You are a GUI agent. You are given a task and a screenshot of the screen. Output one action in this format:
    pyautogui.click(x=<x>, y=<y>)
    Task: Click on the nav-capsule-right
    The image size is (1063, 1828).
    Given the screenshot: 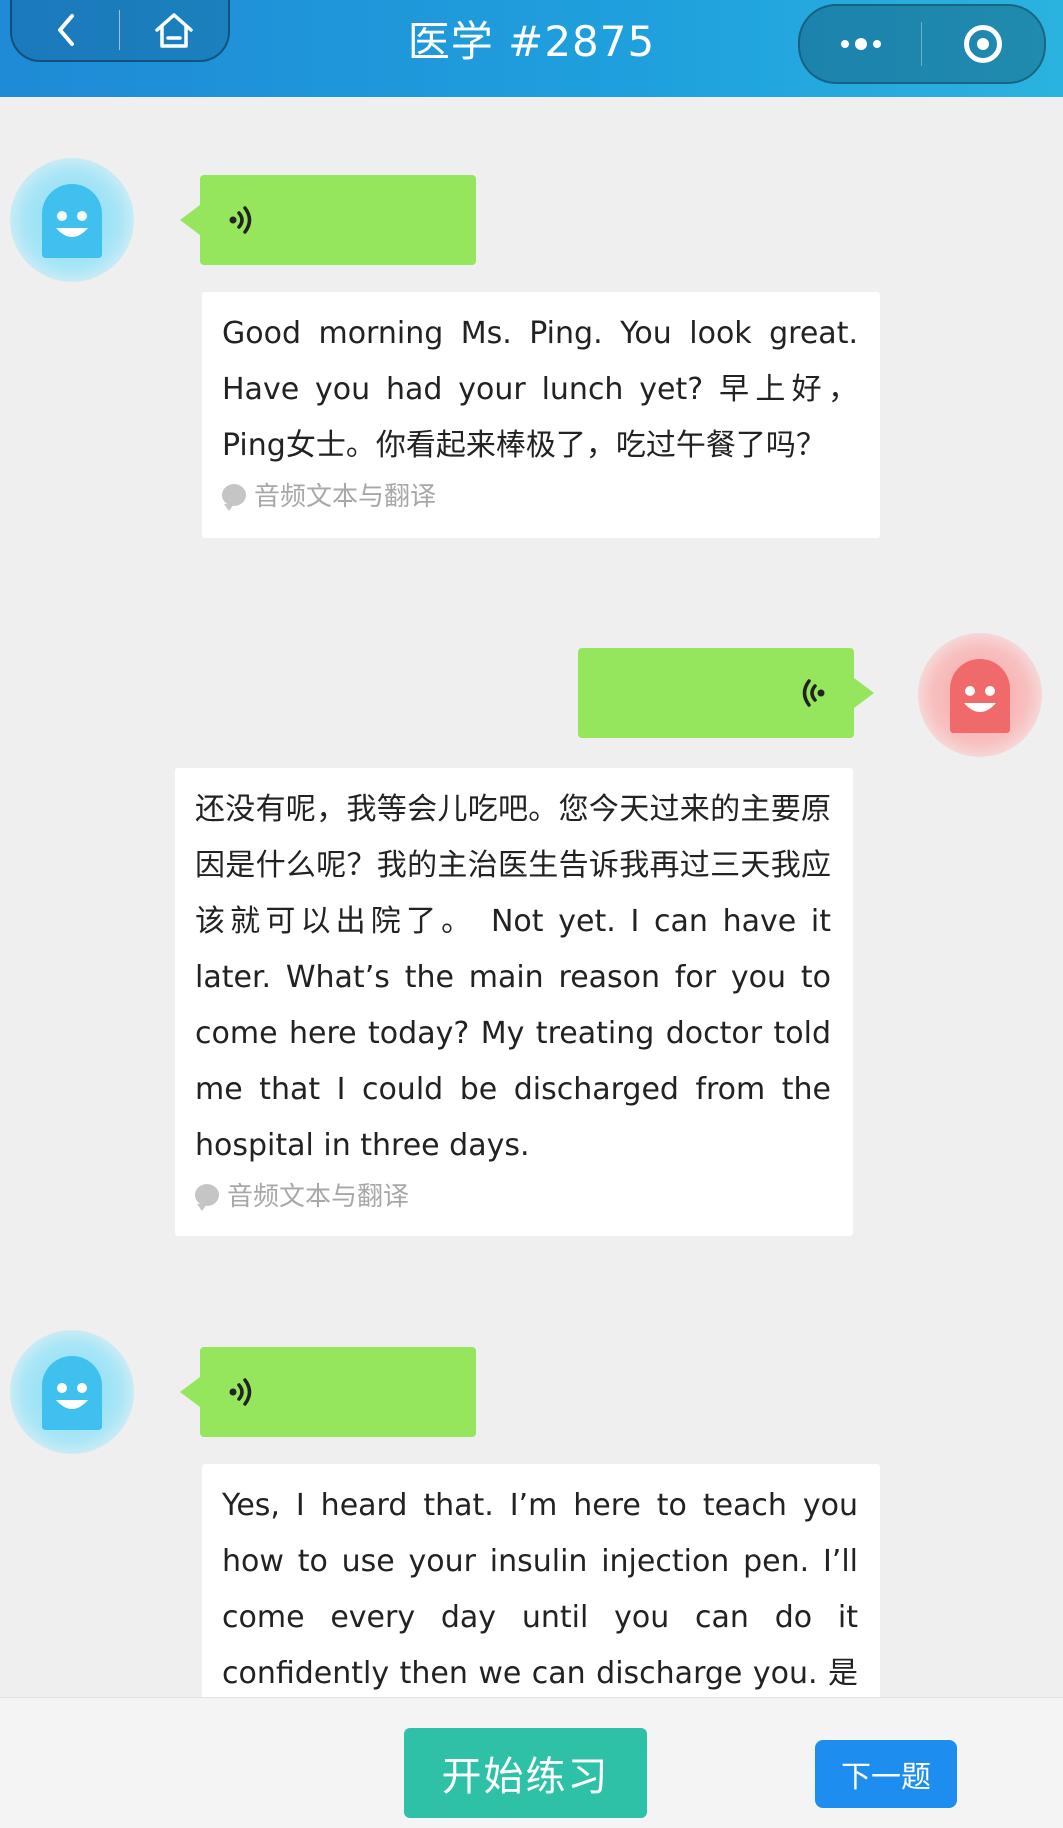 What is the action you would take?
    pyautogui.click(x=922, y=44)
    